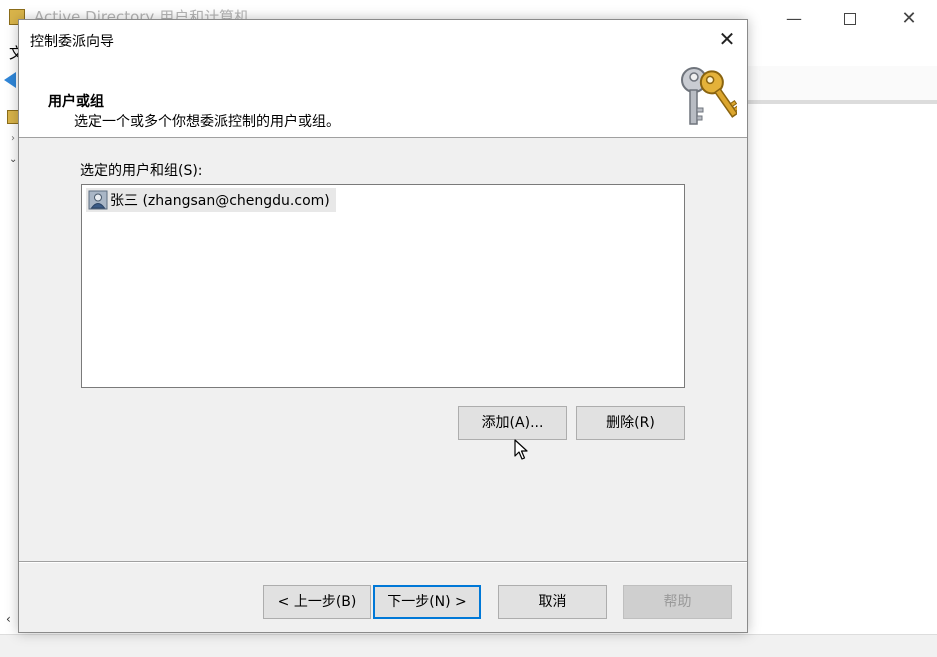  What do you see at coordinates (383, 562) in the screenshot?
I see `footer-separator` at bounding box center [383, 562].